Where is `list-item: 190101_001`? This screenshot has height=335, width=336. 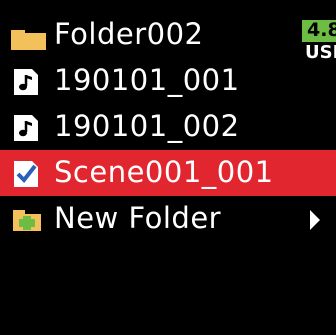 list-item: 190101_001 is located at coordinates (168, 81).